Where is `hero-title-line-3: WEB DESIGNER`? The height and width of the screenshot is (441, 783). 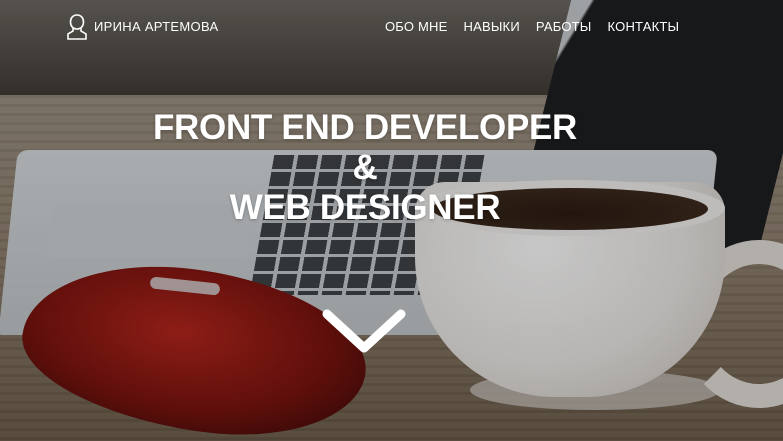 hero-title-line-3: WEB DESIGNER is located at coordinates (365, 207).